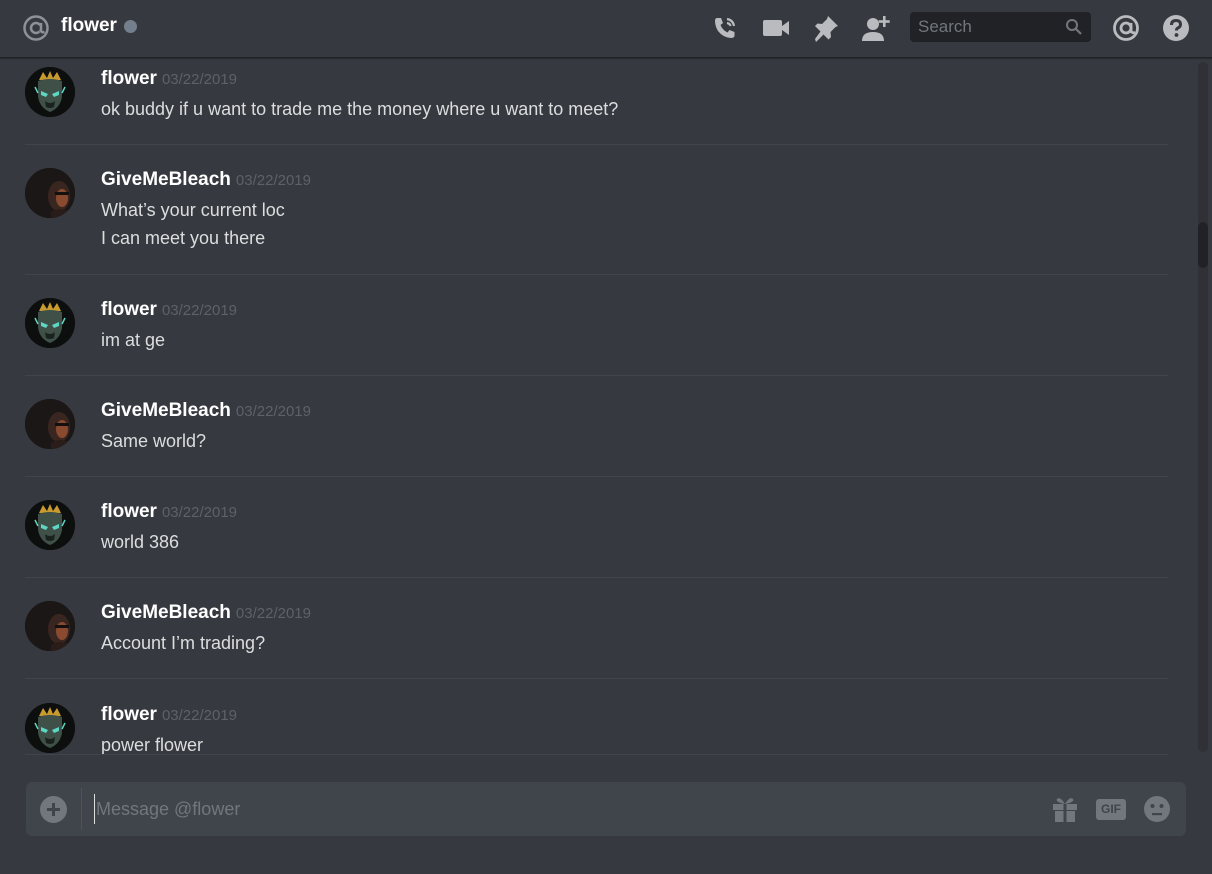 This screenshot has width=1212, height=874. Describe the element at coordinates (1065, 809) in the screenshot. I see `gift-icon` at that location.